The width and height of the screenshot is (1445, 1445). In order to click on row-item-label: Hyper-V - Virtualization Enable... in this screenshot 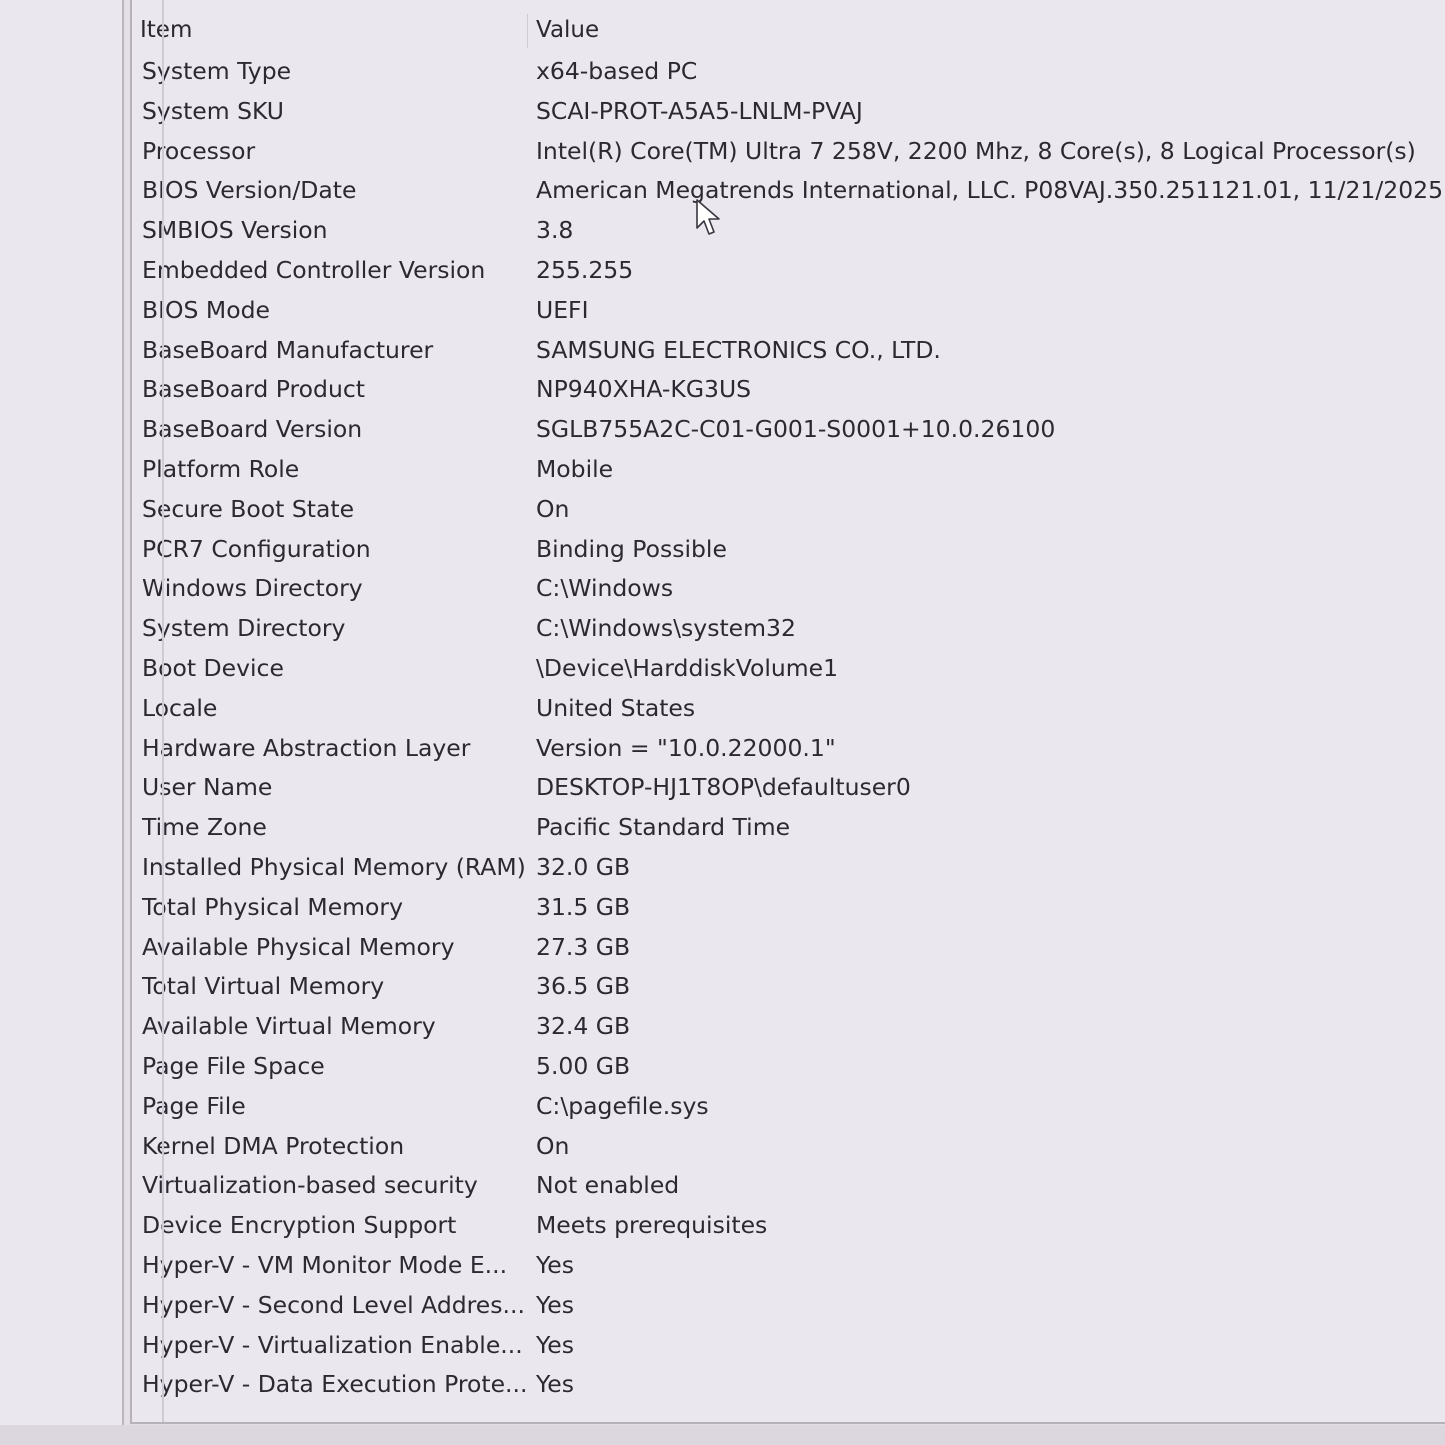, I will do `click(332, 1344)`.